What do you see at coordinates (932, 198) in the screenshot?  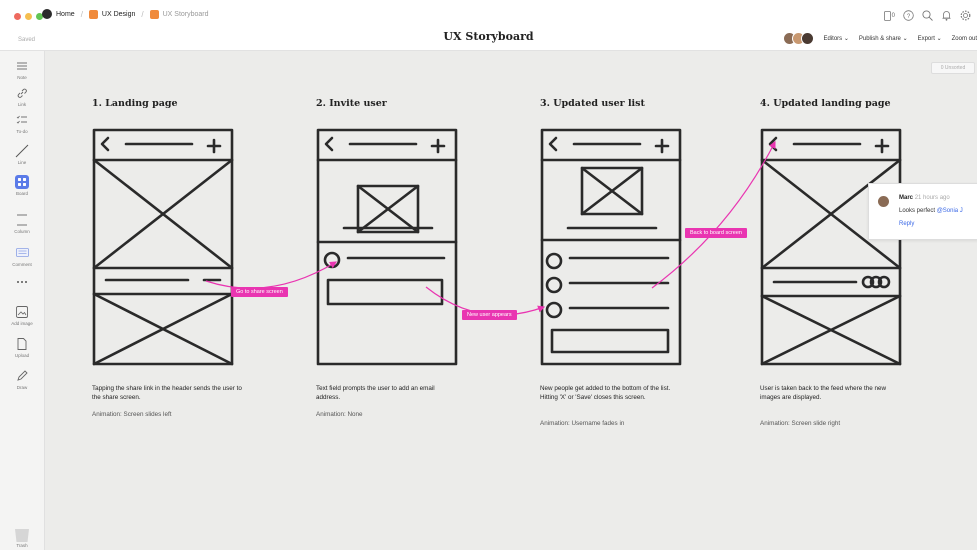 I see `comment-time: 21 hours ago` at bounding box center [932, 198].